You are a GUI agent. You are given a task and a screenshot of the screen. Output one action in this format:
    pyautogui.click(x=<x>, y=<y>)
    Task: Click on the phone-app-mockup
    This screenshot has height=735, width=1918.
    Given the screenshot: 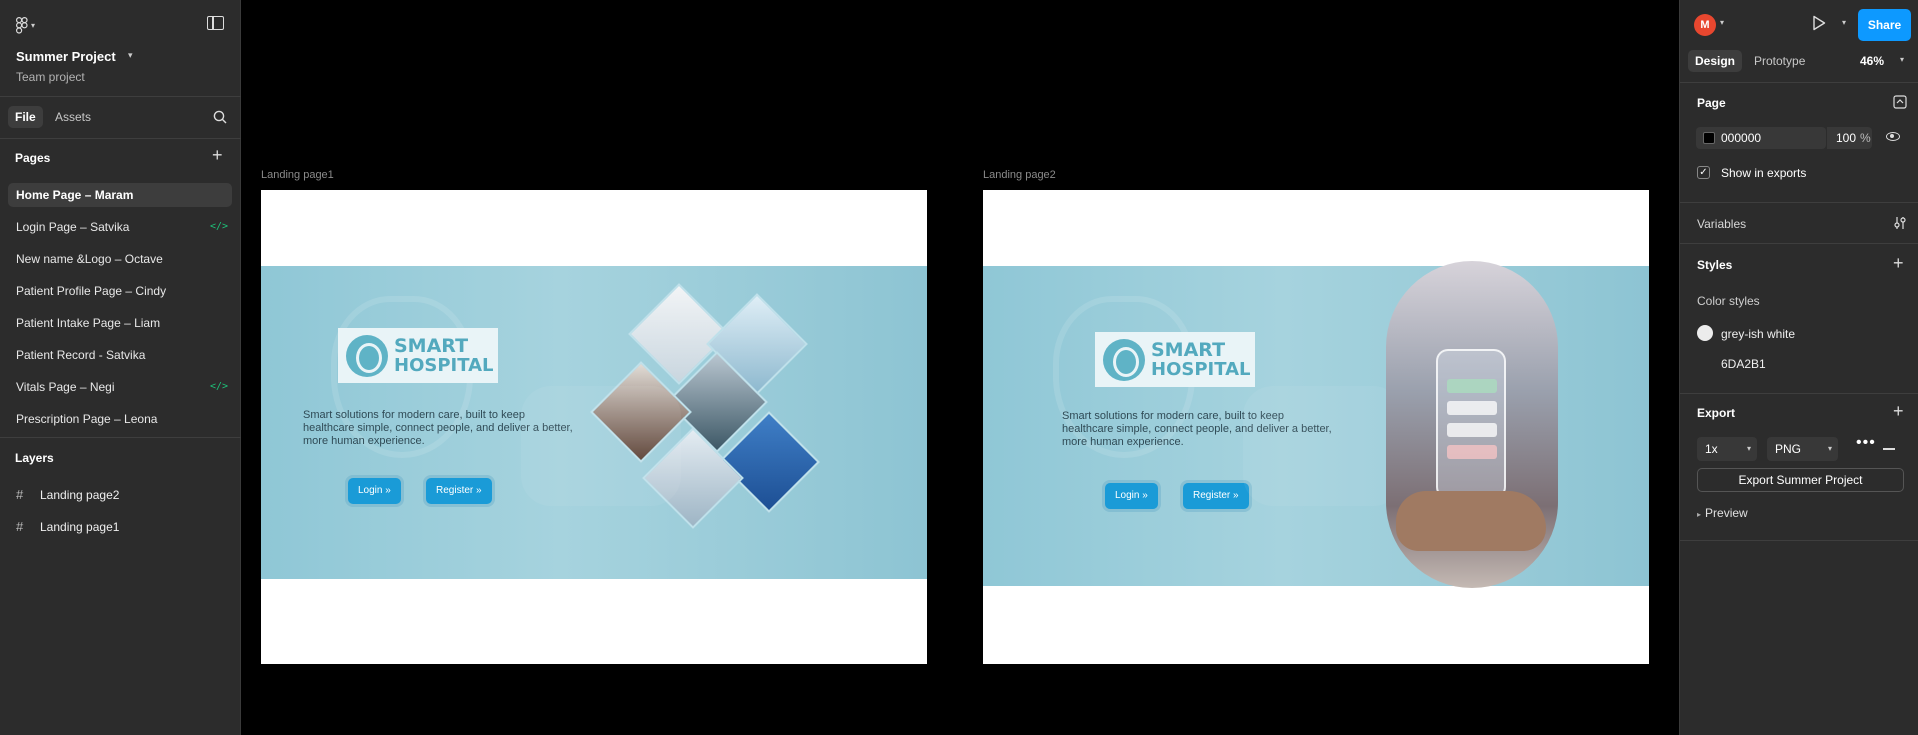 What is the action you would take?
    pyautogui.click(x=1471, y=424)
    